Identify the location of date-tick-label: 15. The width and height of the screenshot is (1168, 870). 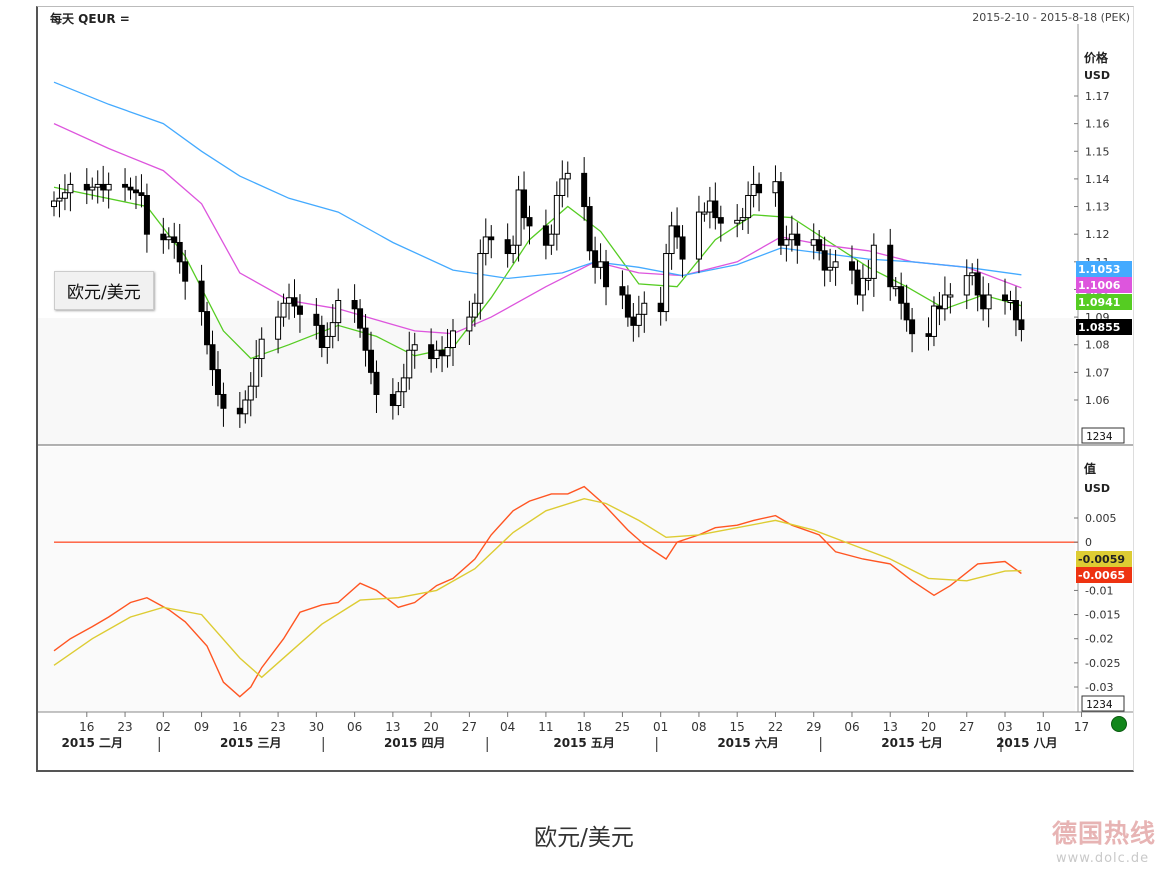
(737, 727).